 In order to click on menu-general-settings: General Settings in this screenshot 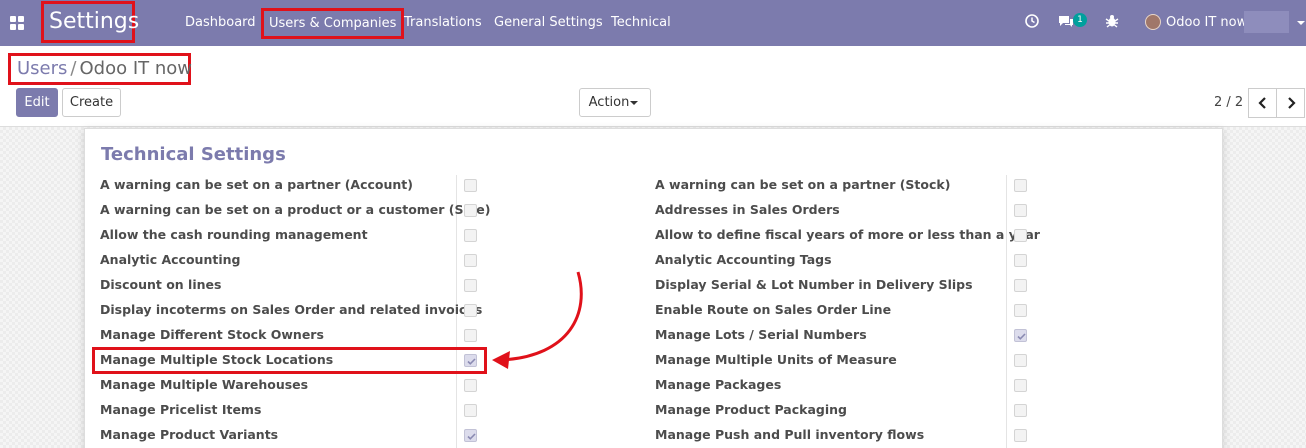, I will do `click(548, 23)`.